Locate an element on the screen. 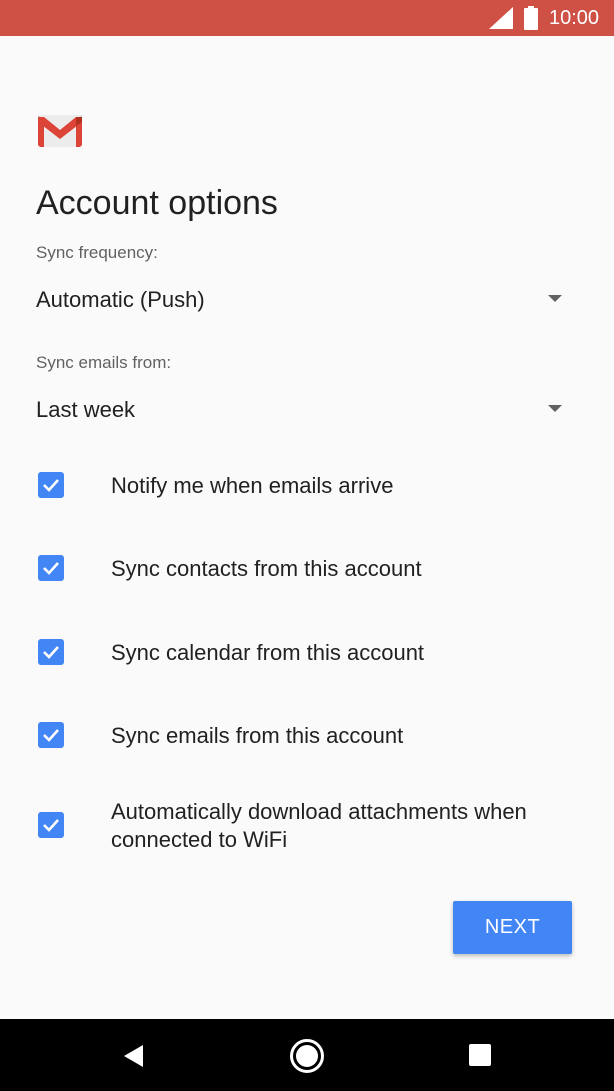  sync-frequency-dropdown: Automatic (Push) is located at coordinates (306, 300).